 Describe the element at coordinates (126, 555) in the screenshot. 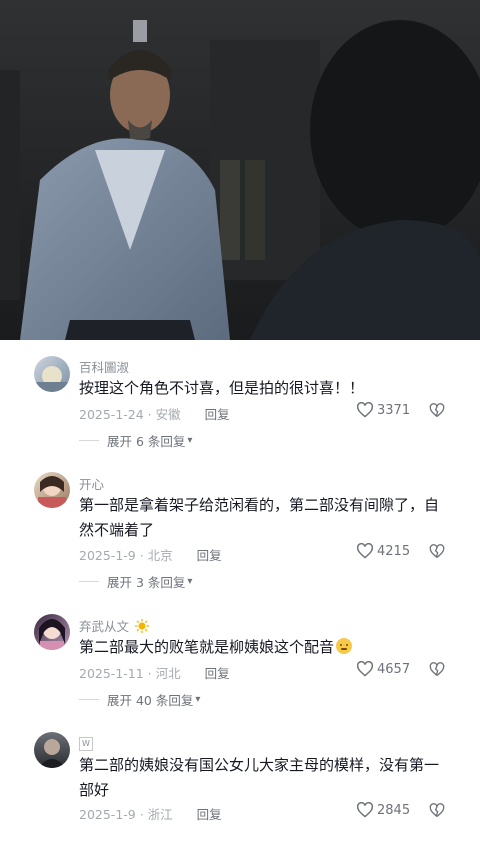

I see `comment-date-location: 2025-1-9 · 北京` at that location.